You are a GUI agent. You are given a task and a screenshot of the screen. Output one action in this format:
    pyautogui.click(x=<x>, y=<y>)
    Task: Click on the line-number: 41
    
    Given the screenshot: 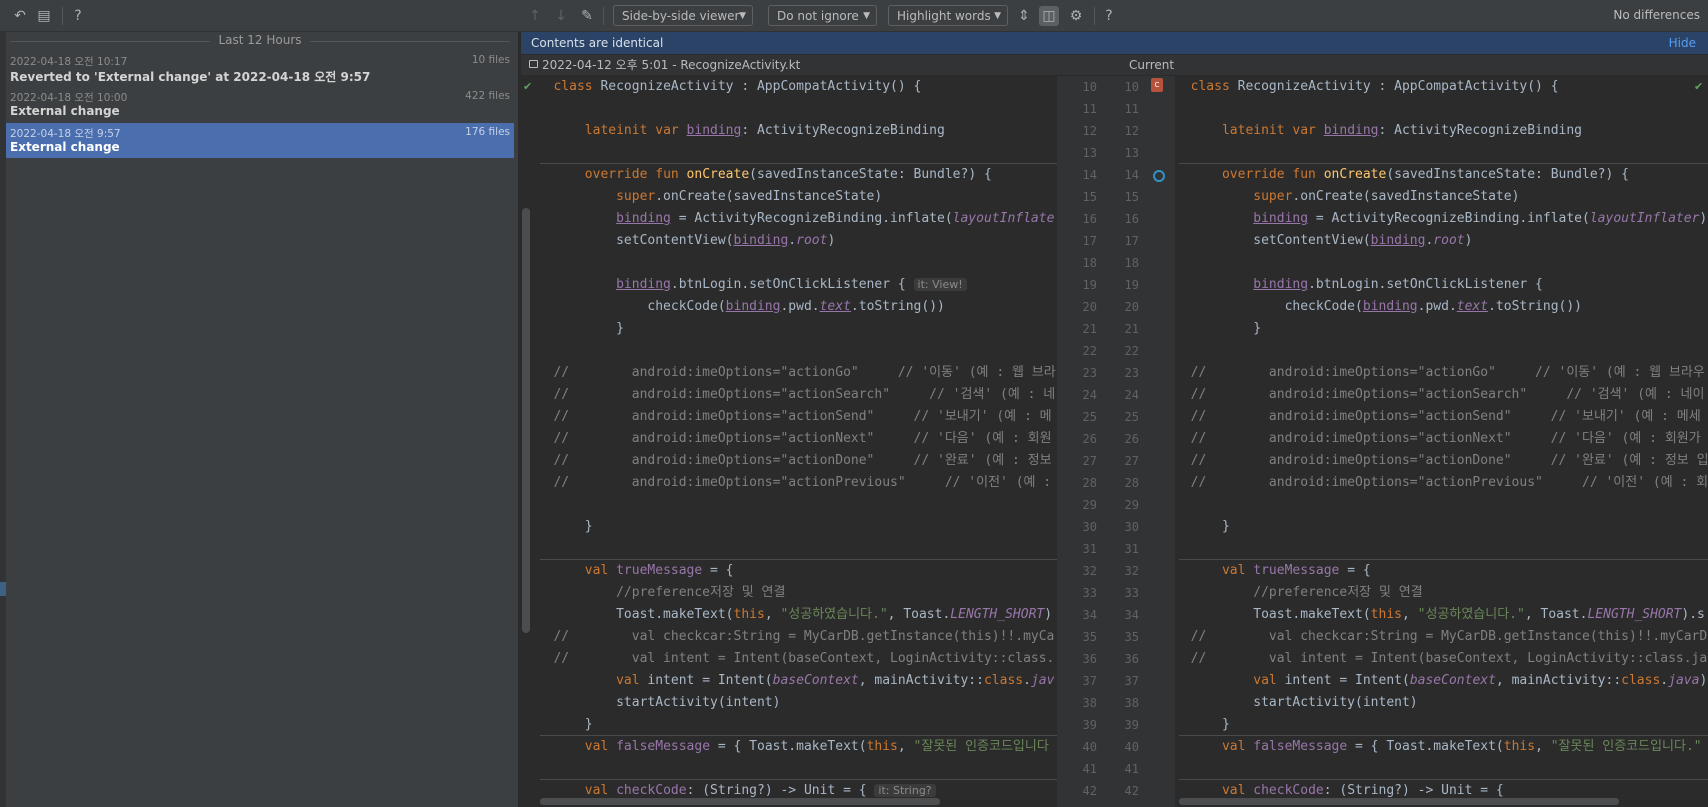 What is the action you would take?
    pyautogui.click(x=1089, y=769)
    